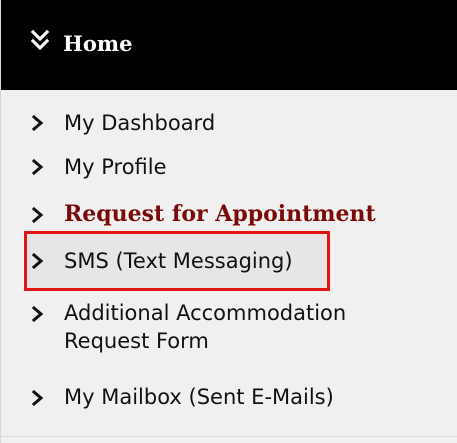 Image resolution: width=457 pixels, height=443 pixels. What do you see at coordinates (40, 40) in the screenshot?
I see `double-chevron-down-icon` at bounding box center [40, 40].